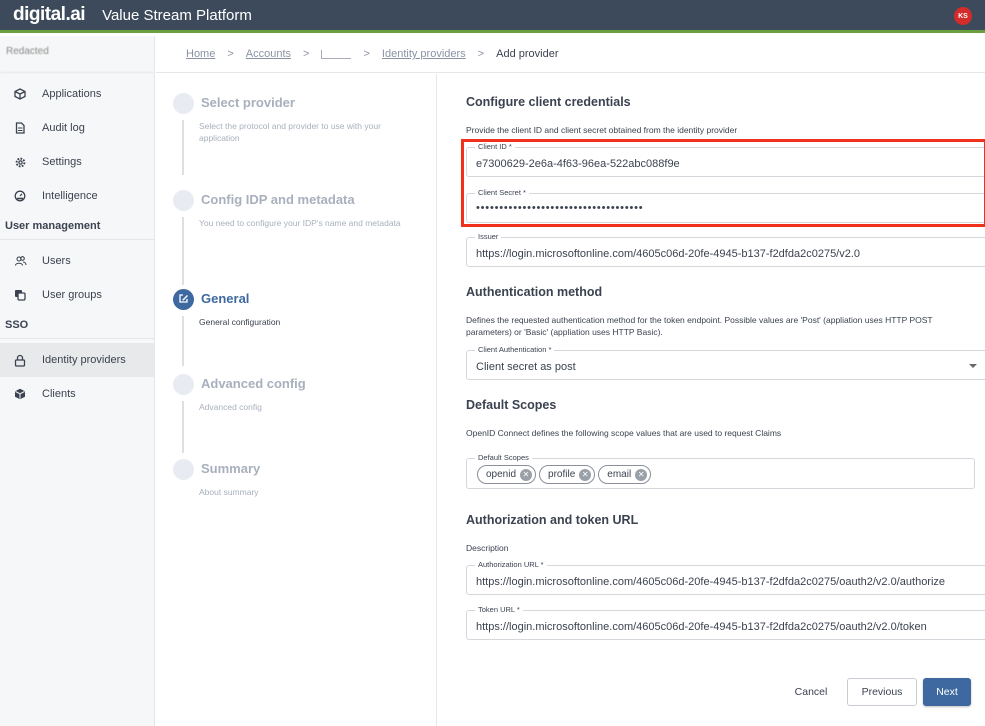 The image size is (985, 726). What do you see at coordinates (501, 474) in the screenshot?
I see `chip-label: openid` at bounding box center [501, 474].